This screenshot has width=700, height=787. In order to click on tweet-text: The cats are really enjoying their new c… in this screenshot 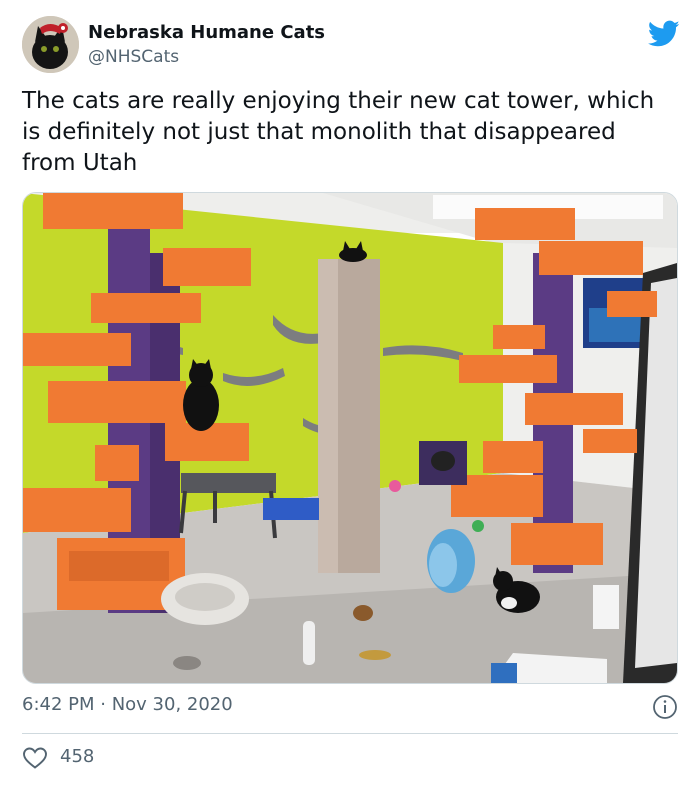, I will do `click(338, 132)`.